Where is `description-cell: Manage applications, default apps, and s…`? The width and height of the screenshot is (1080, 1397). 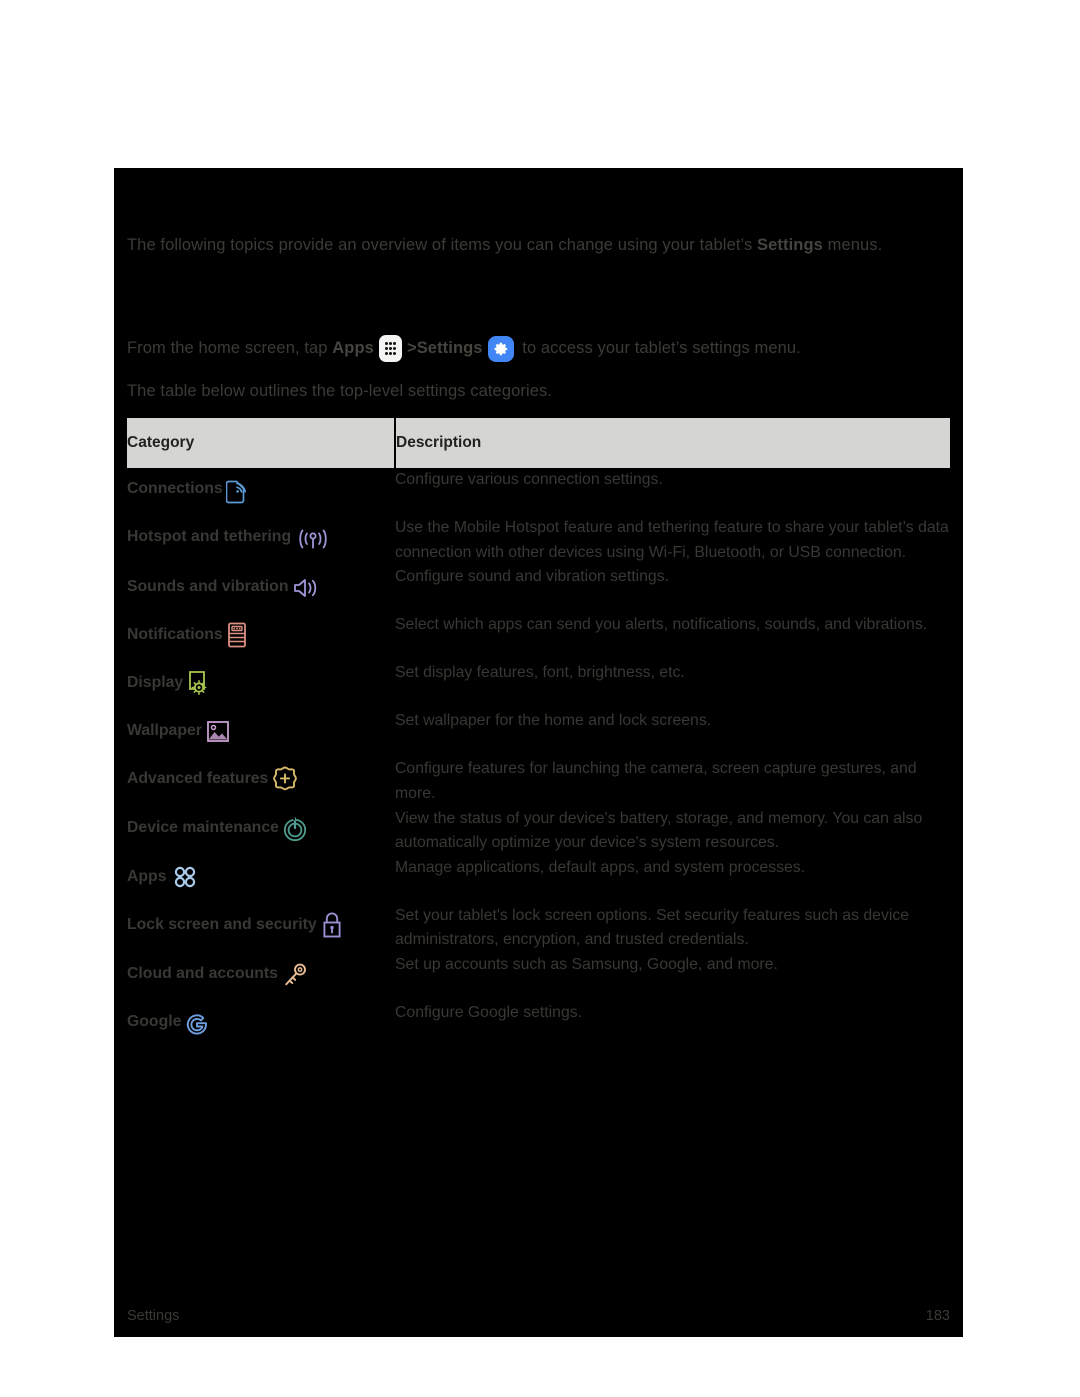
description-cell: Manage applications, default apps, and s… is located at coordinates (672, 880).